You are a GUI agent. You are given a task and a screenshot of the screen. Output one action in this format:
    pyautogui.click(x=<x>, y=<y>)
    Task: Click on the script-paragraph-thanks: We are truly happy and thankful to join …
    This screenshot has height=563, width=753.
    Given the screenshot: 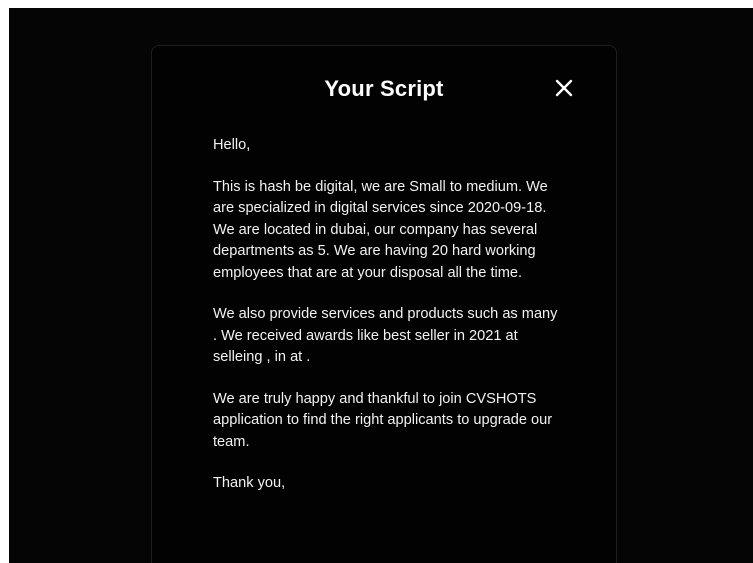 What is the action you would take?
    pyautogui.click(x=383, y=420)
    